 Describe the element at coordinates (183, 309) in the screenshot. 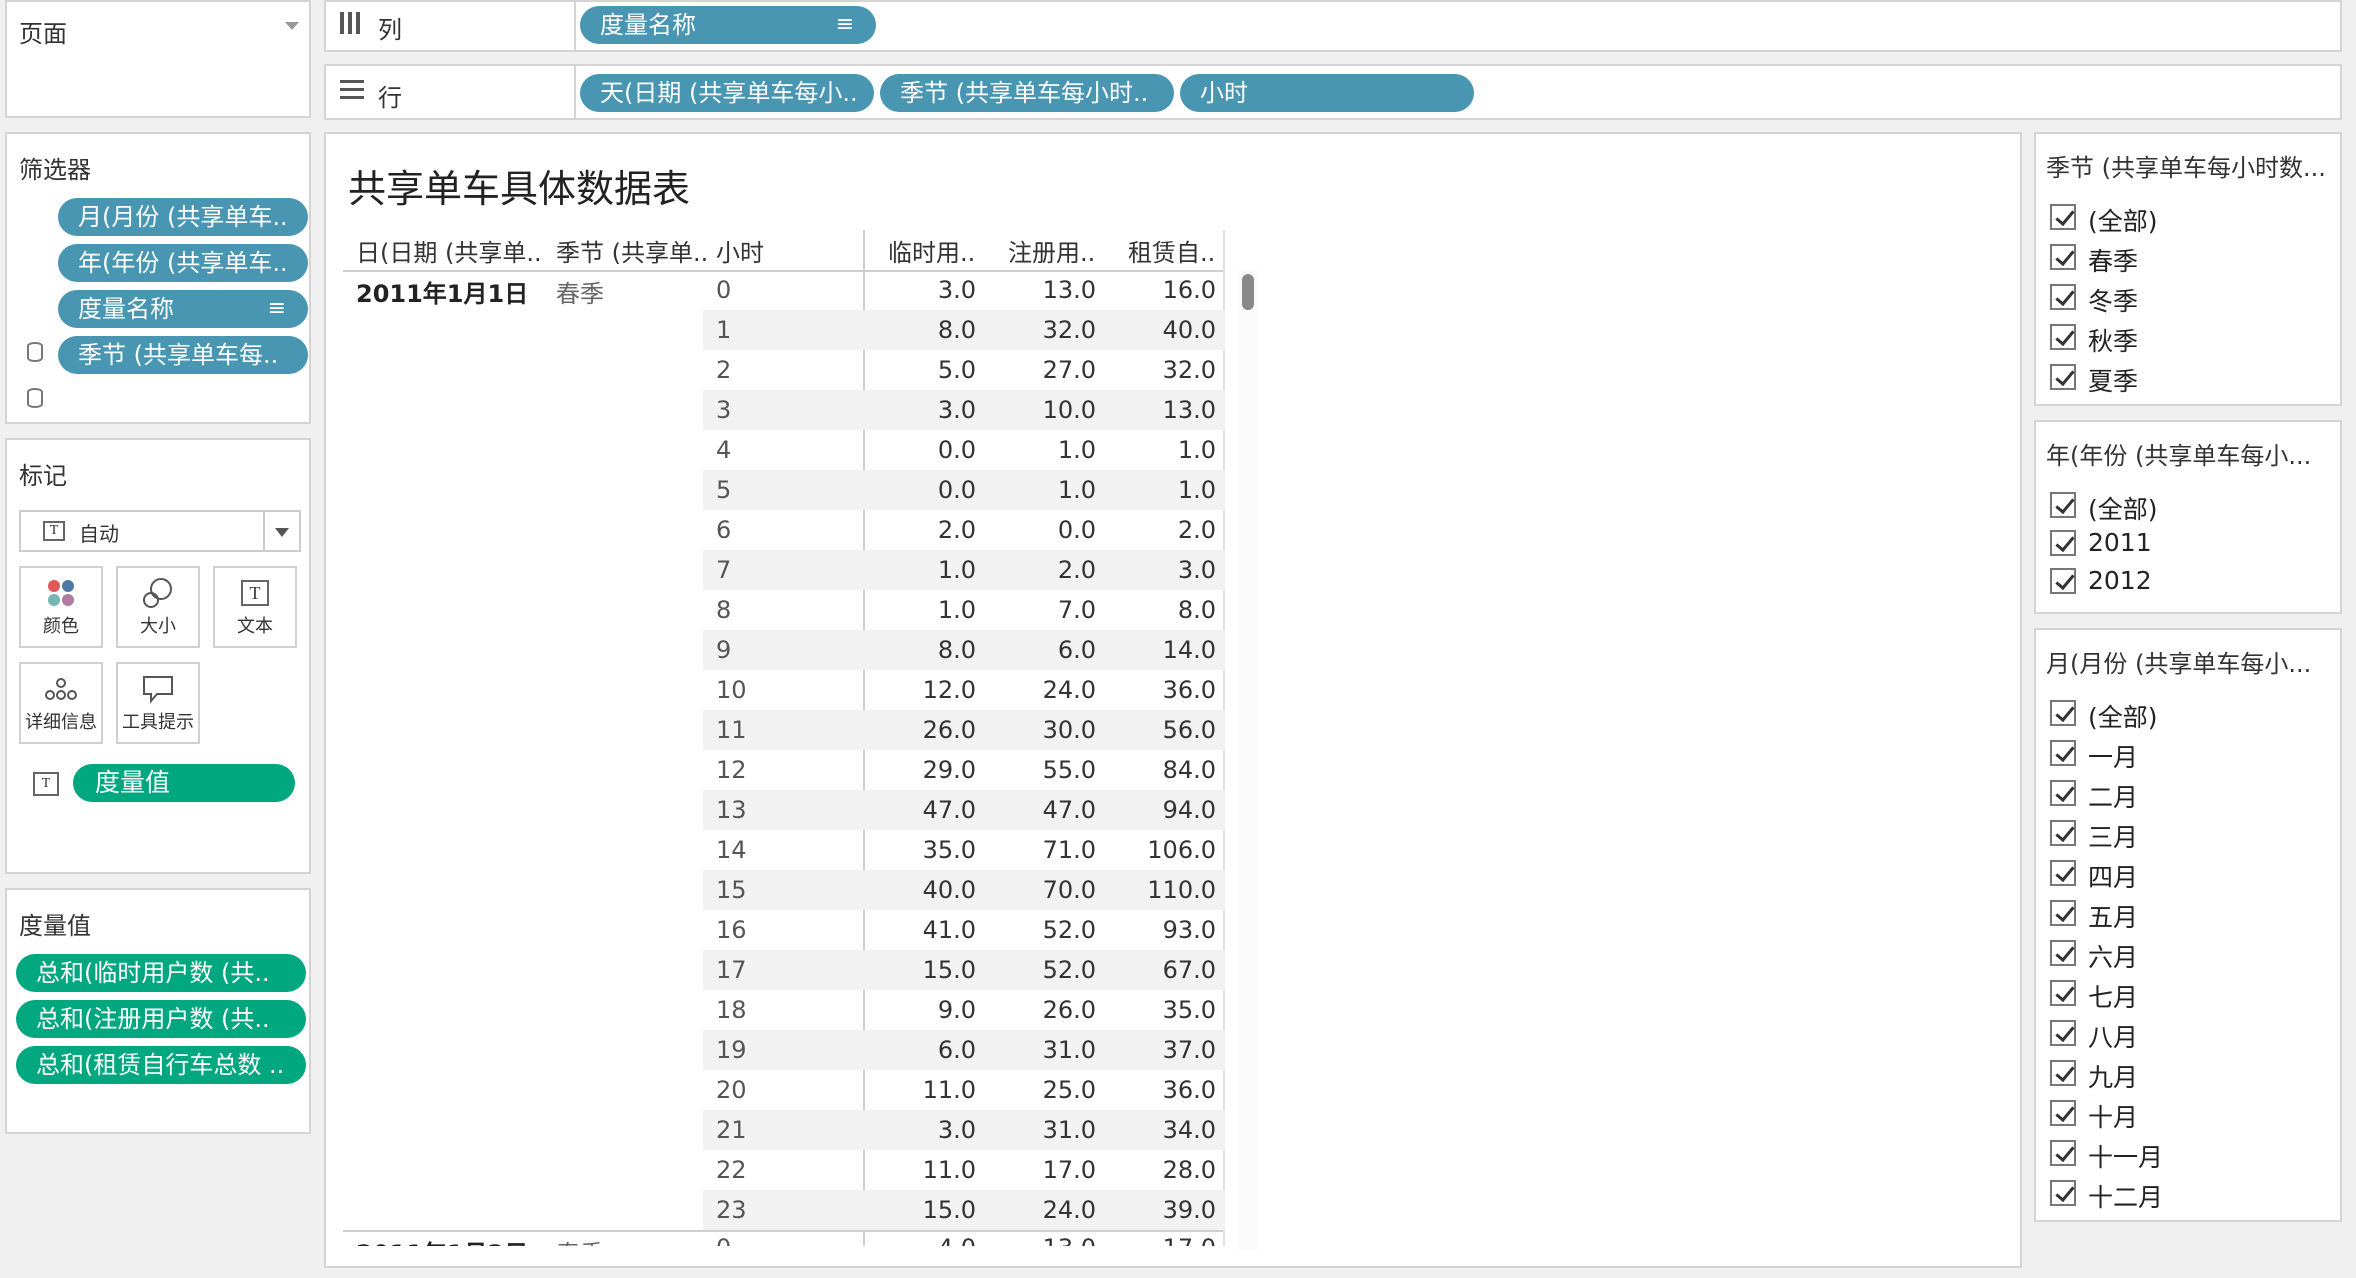

I see `filter-pill-measure-names: 度量名称 ≡` at that location.